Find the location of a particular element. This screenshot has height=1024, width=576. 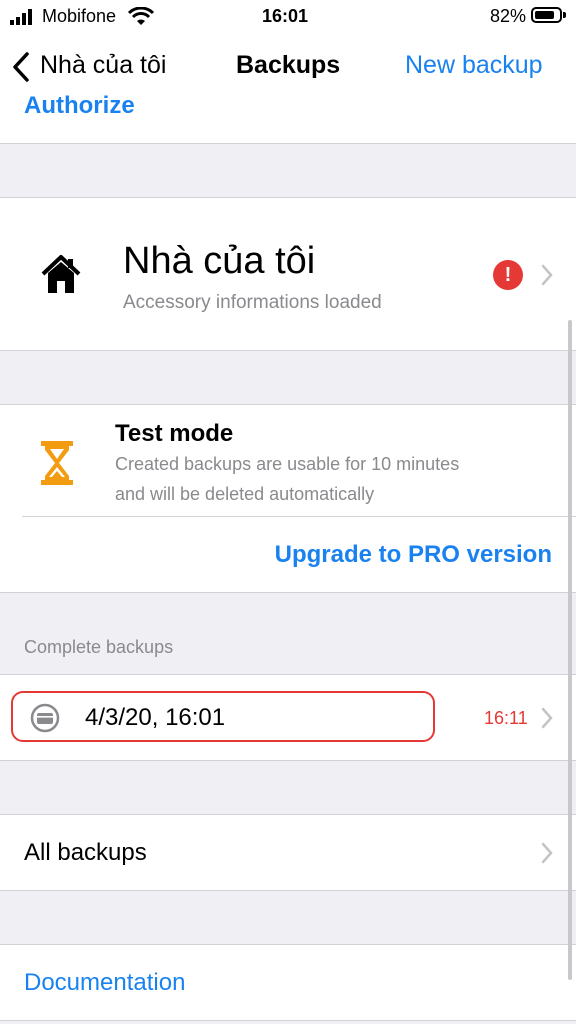

battery-icon is located at coordinates (546, 15).